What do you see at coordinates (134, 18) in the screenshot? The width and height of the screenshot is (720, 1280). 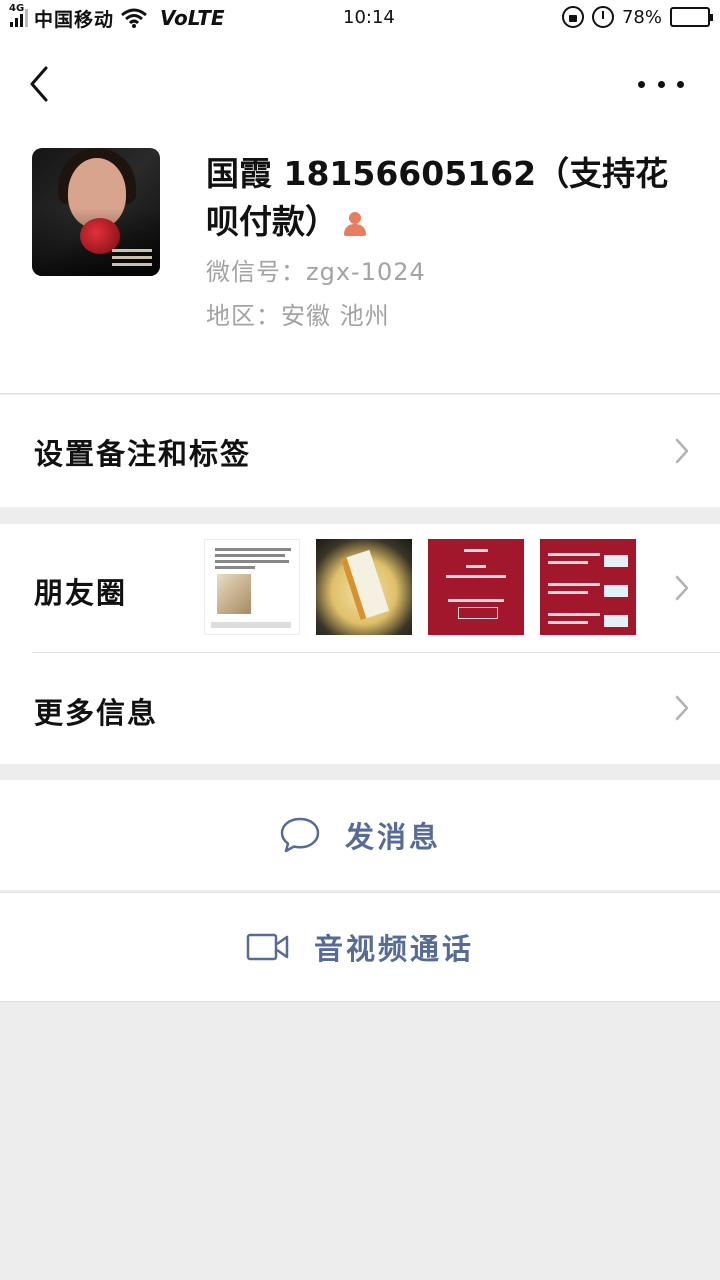 I see `wifi-icon` at bounding box center [134, 18].